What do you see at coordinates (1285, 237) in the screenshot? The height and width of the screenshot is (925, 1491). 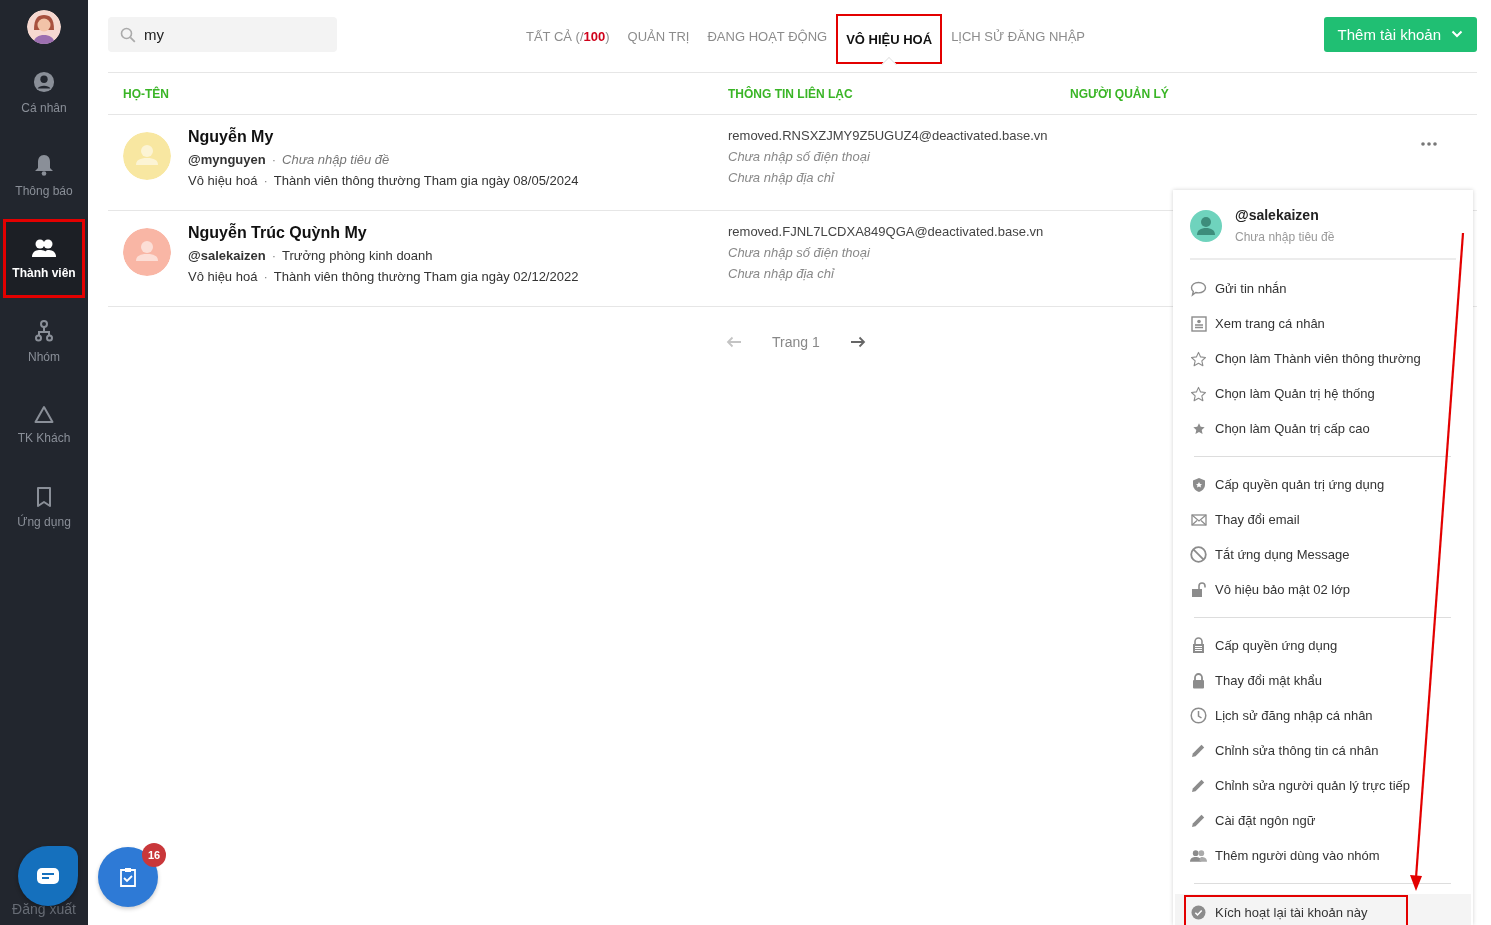 I see `menu-user-title: Chưa nhập tiêu đề` at bounding box center [1285, 237].